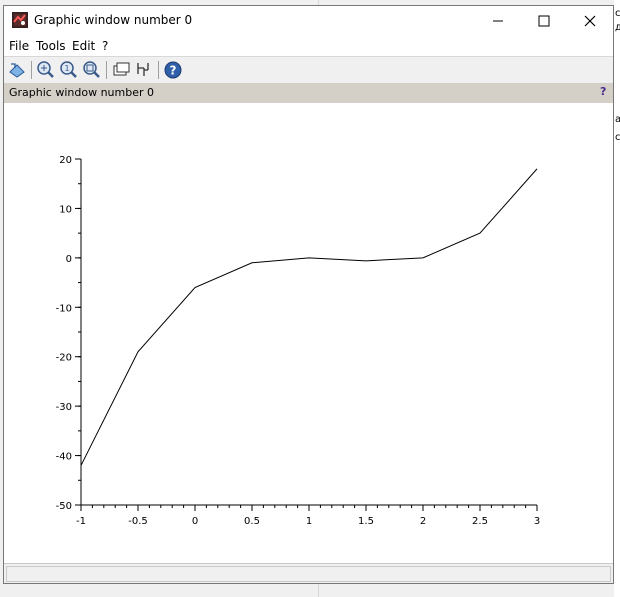  I want to click on background-text: с, so click(617, 137).